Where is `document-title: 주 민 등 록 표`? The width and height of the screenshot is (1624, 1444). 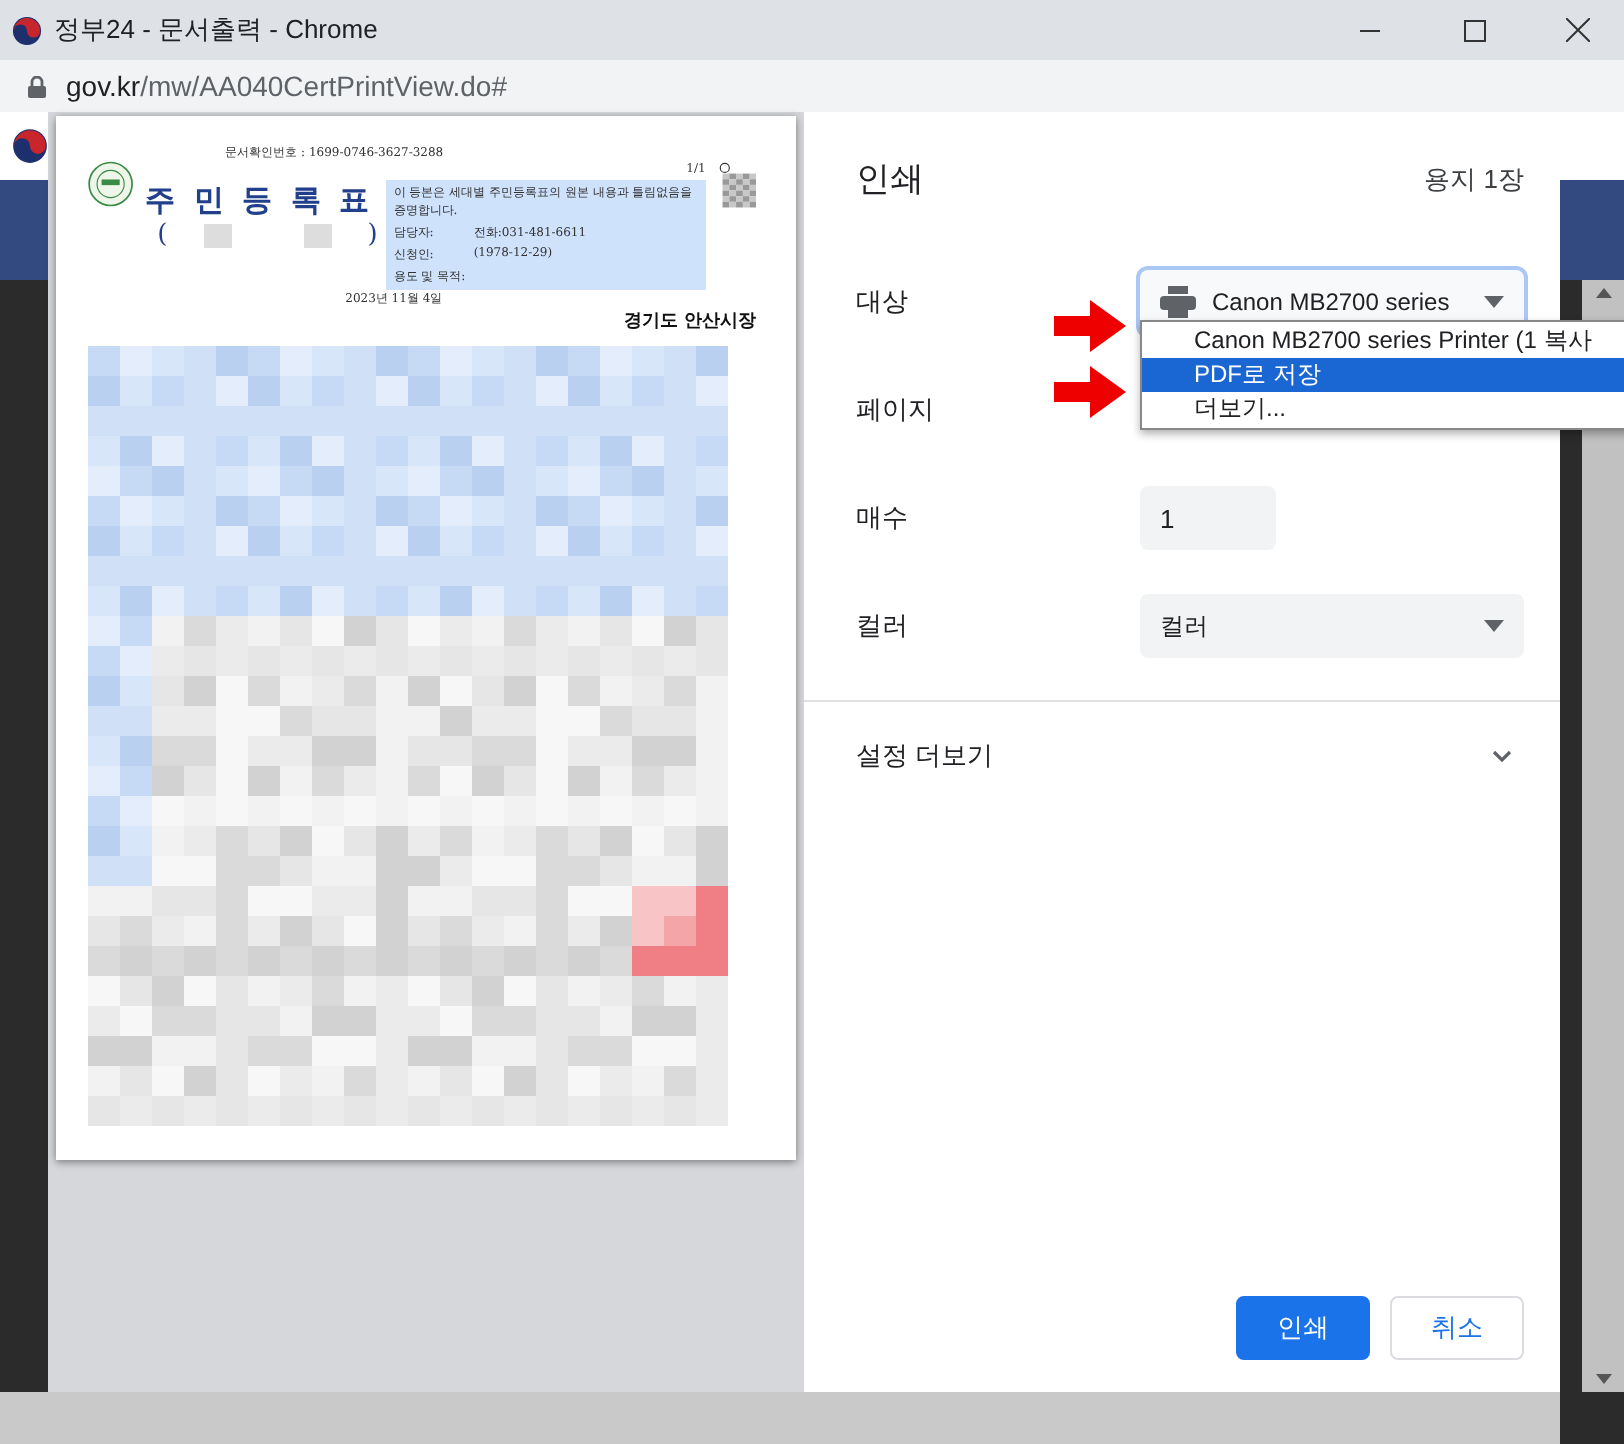 document-title: 주 민 등 록 표 is located at coordinates (260, 201).